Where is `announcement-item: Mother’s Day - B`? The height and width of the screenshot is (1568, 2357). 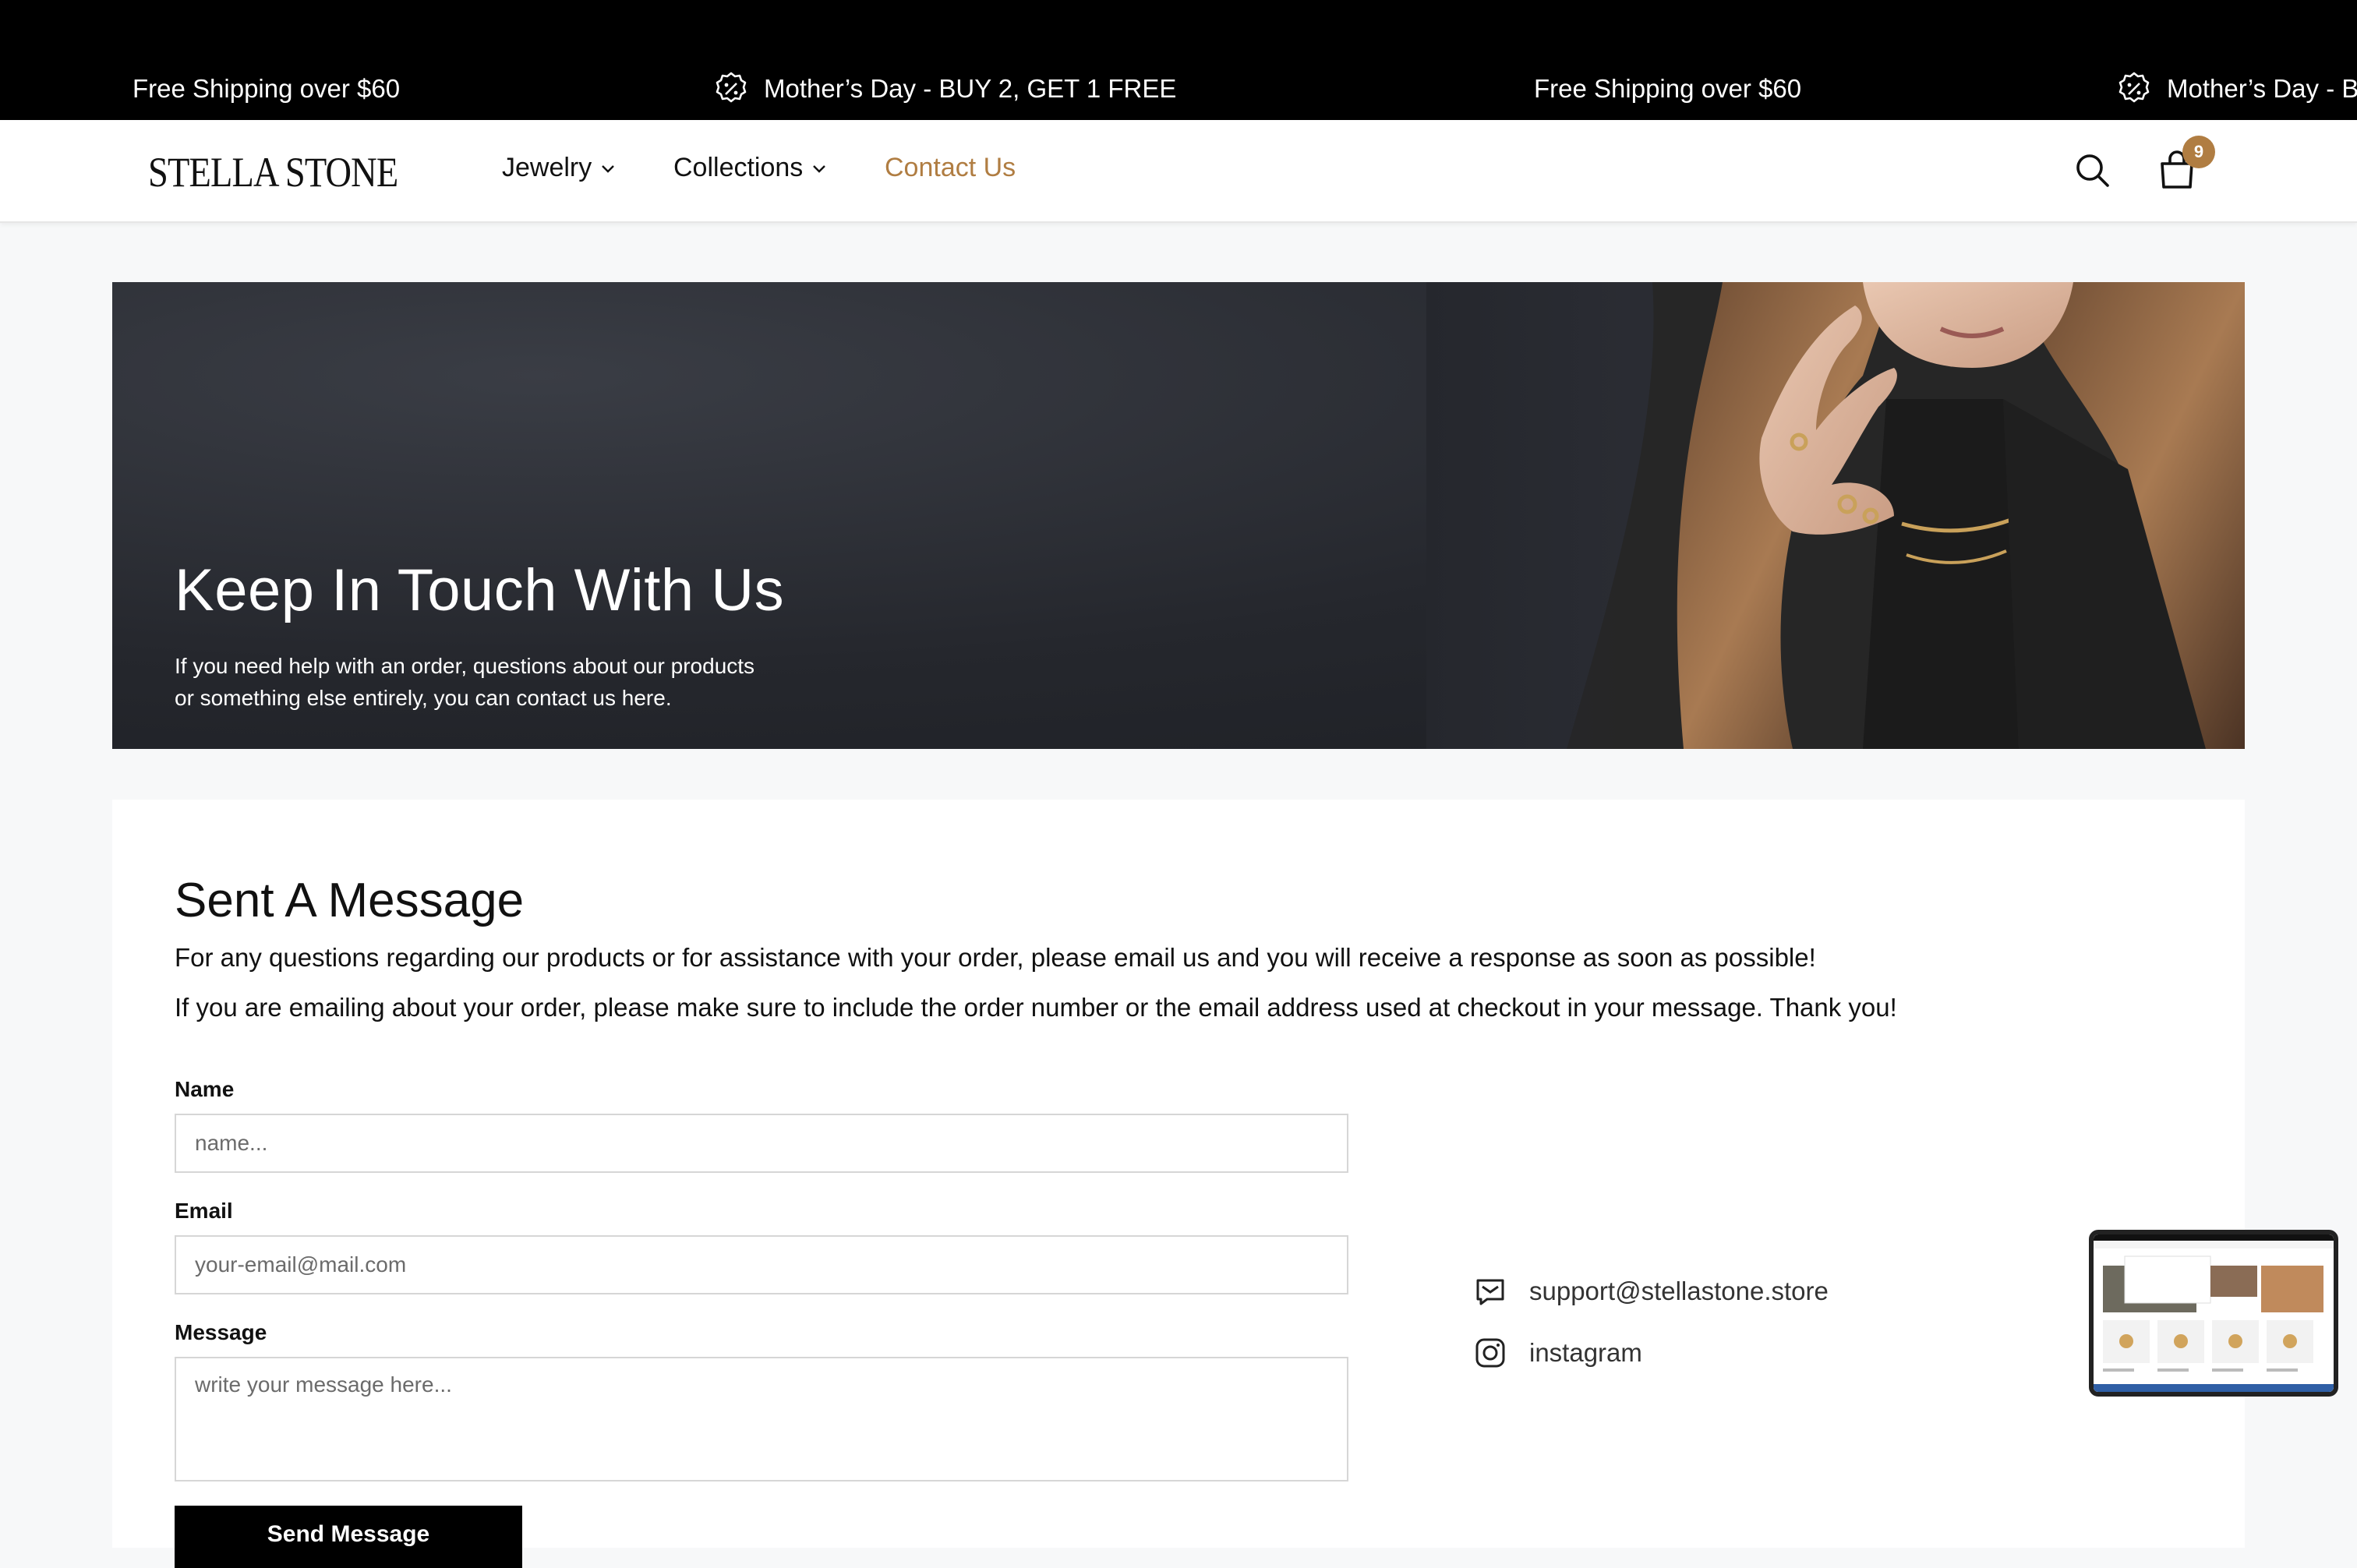
announcement-item: Mother’s Day - B is located at coordinates (2236, 89).